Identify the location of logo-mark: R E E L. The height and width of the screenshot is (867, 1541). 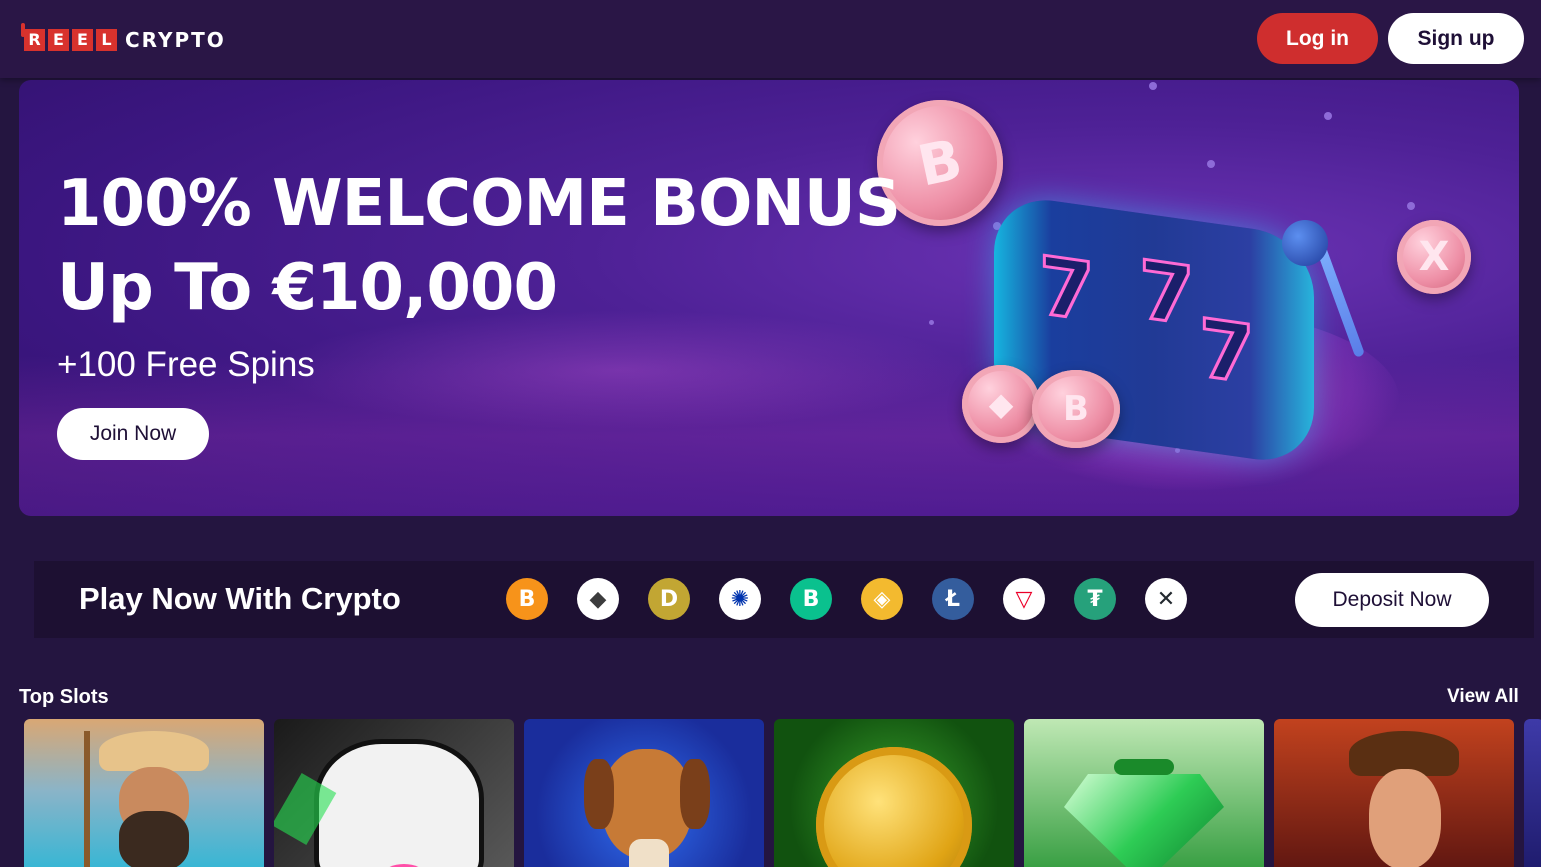
(69, 37).